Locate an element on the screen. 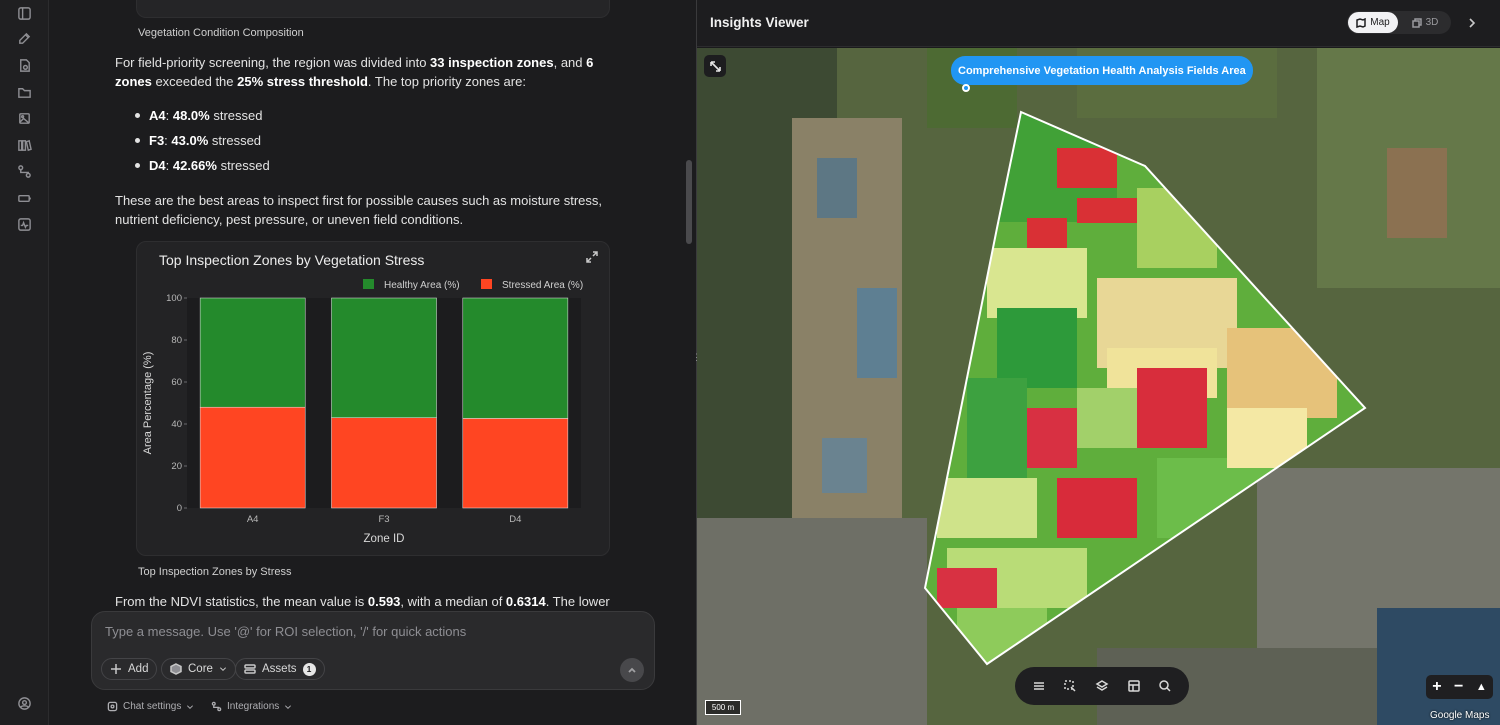 The width and height of the screenshot is (1500, 725). user-account-icon is located at coordinates (24, 703).